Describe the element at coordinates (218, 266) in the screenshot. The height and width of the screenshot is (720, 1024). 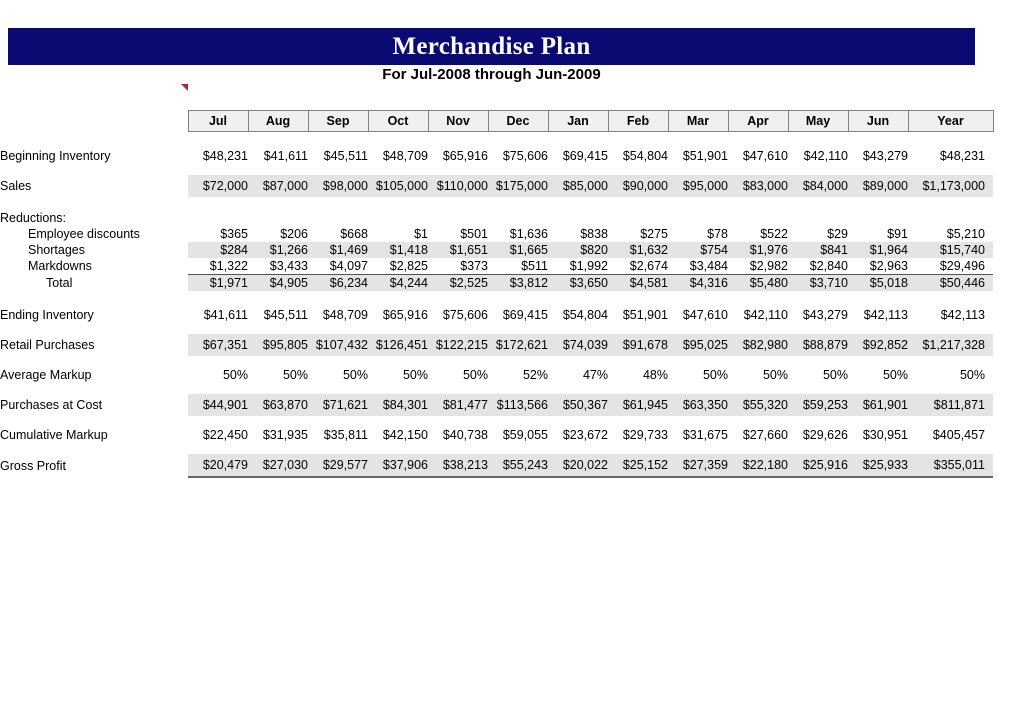
I see `cell-value: $1,322` at that location.